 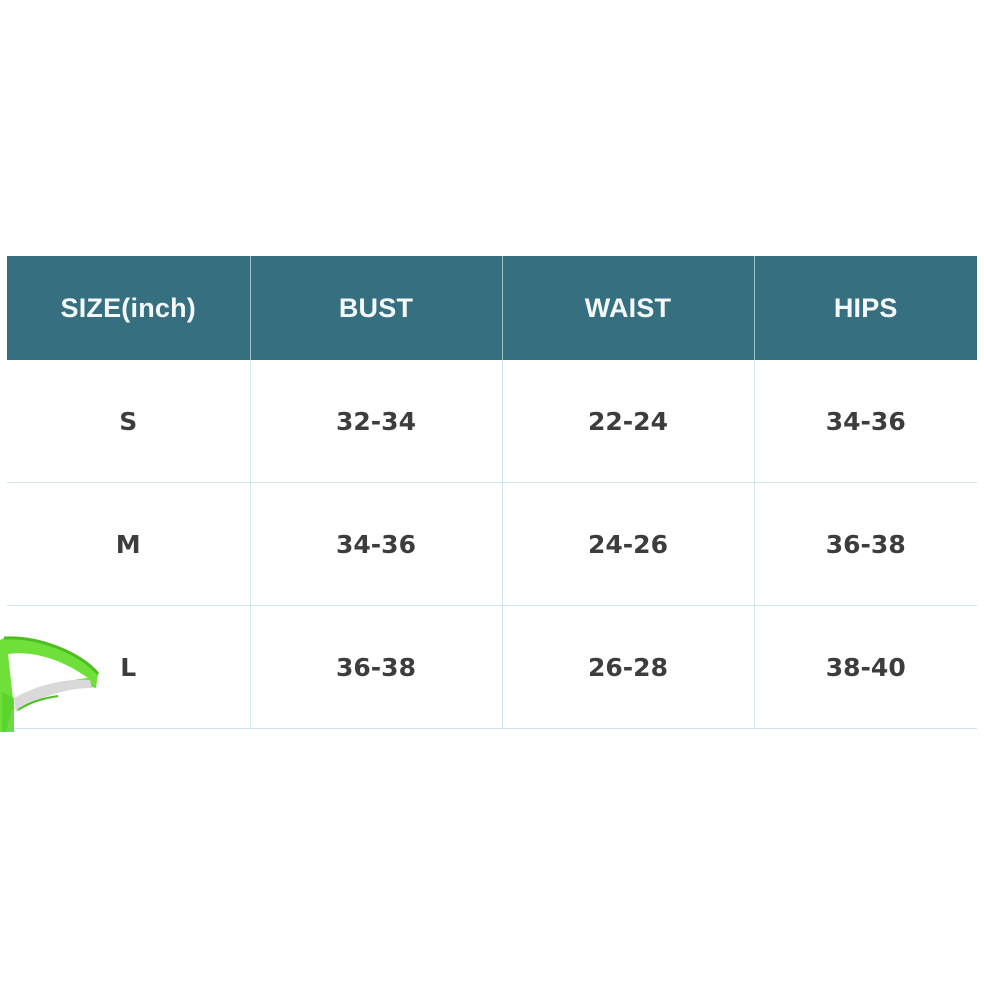 I want to click on bust-cell: 32-34, so click(x=375, y=421).